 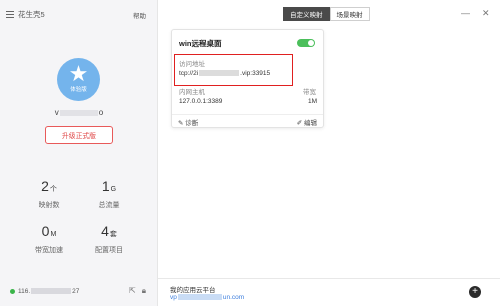 I want to click on close-icon: ✕, so click(x=486, y=13).